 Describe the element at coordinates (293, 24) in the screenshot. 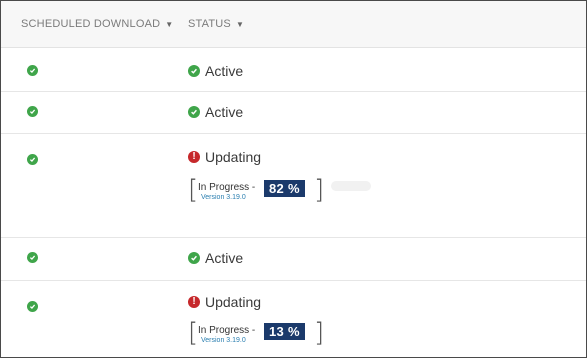

I see `table-header: SCHEDULED DOWNLOAD ▼ STATUS ▼` at that location.